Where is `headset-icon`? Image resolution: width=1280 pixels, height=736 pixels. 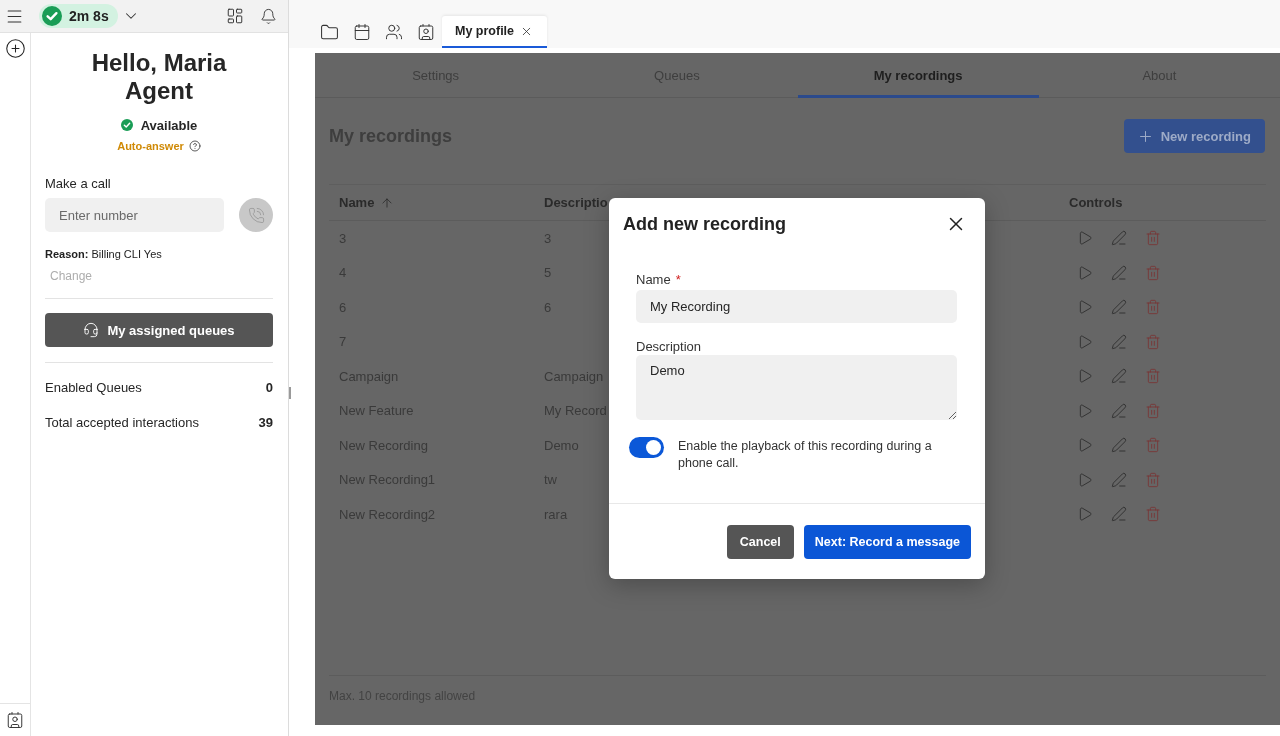 headset-icon is located at coordinates (91, 330).